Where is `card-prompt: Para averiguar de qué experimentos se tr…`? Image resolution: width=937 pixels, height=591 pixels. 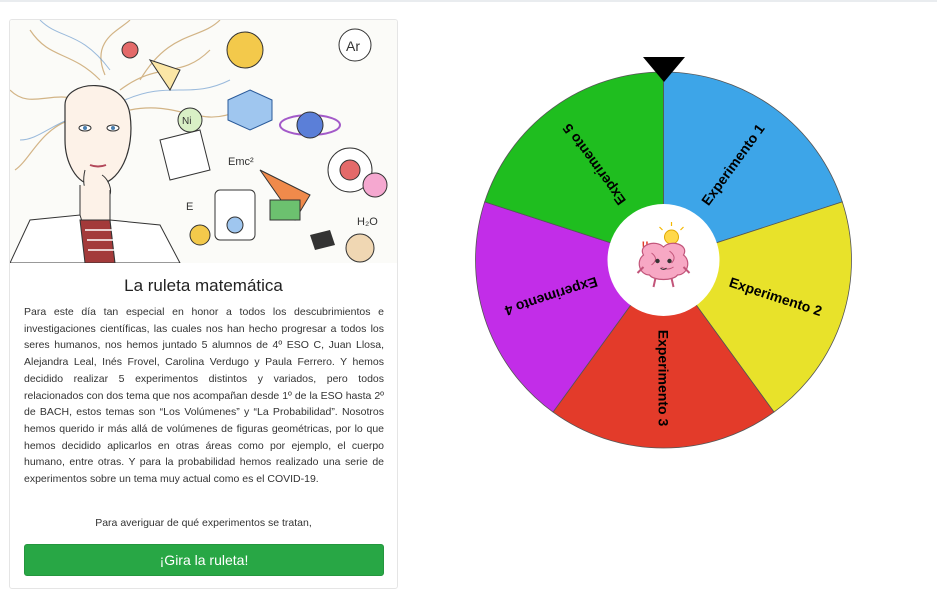
card-prompt: Para averiguar de qué experimentos se tr… is located at coordinates (203, 523).